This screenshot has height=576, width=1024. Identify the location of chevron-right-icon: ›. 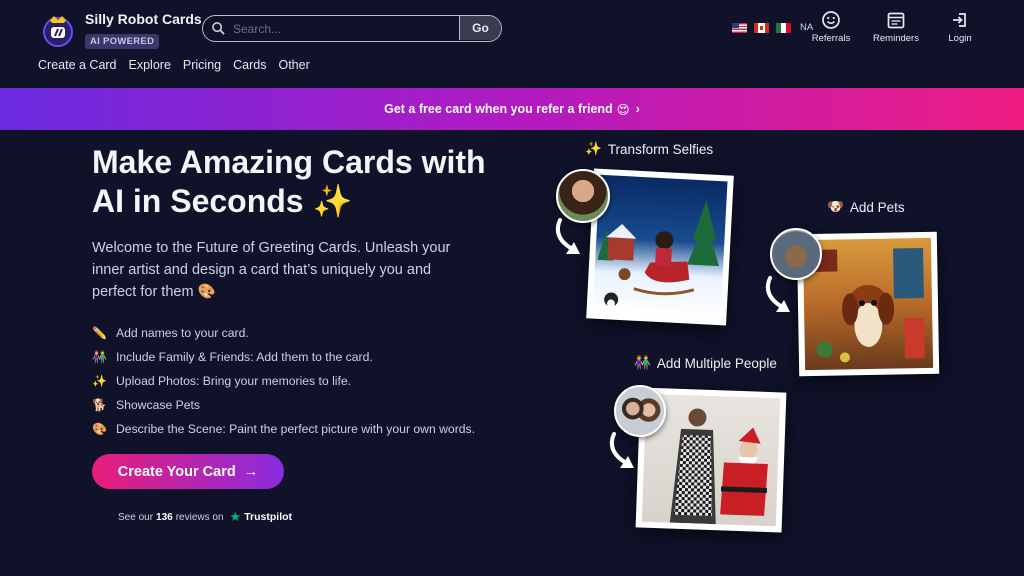
(637, 109).